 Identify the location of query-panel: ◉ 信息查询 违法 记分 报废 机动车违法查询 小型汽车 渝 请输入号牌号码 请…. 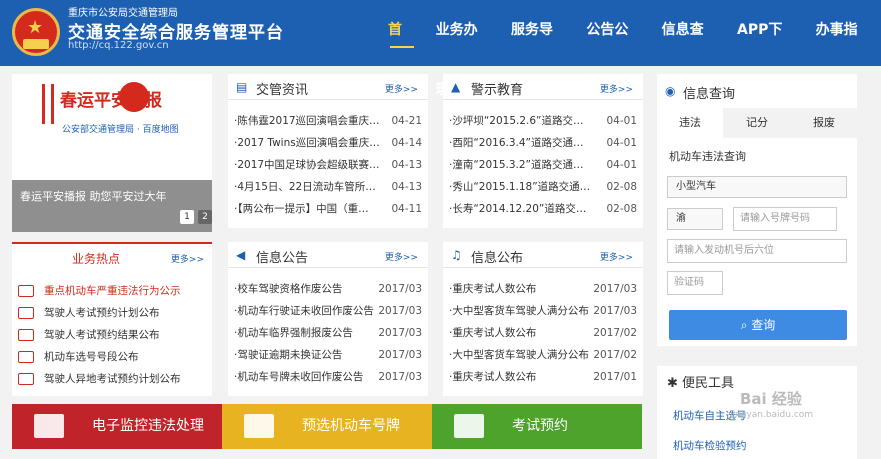
(757, 210).